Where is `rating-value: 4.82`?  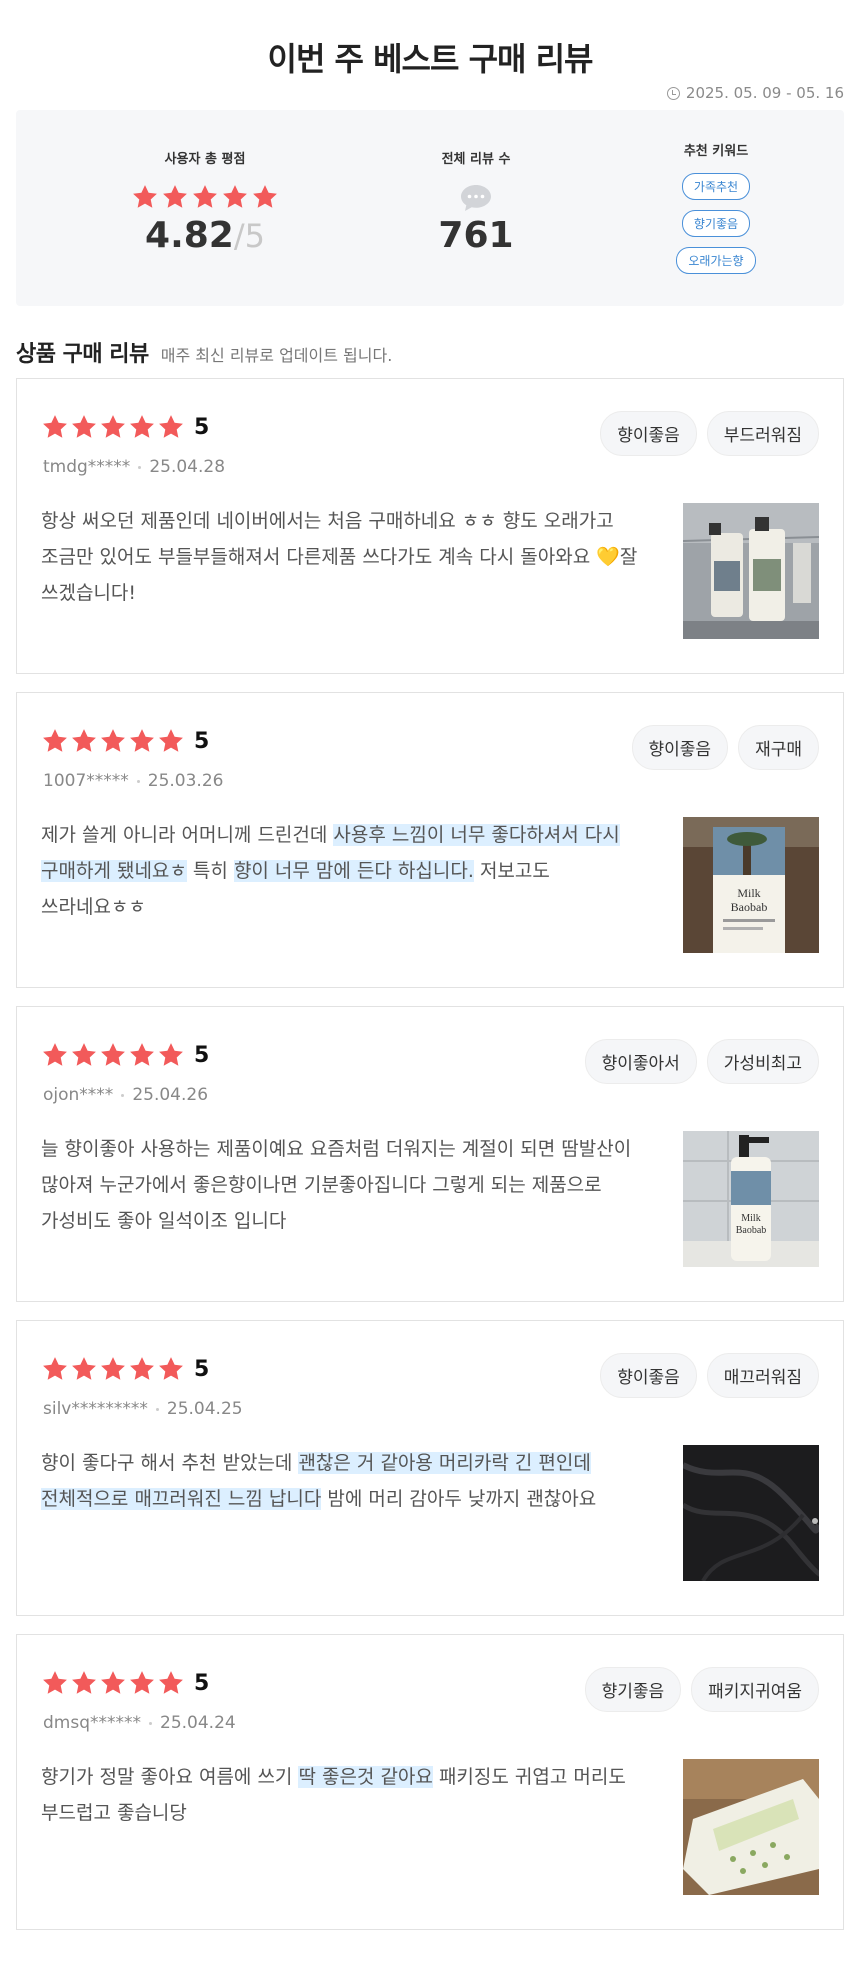 rating-value: 4.82 is located at coordinates (189, 235).